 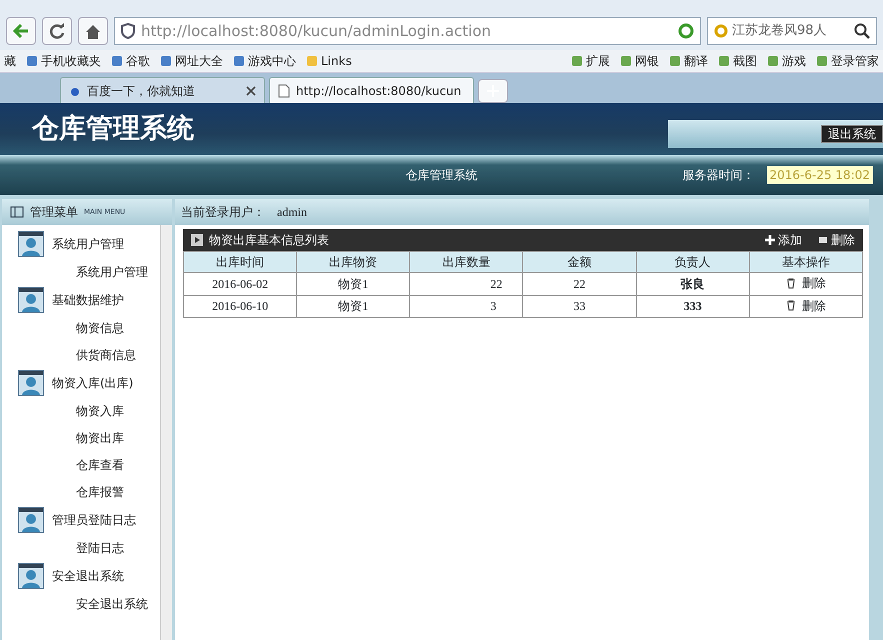 What do you see at coordinates (223, 212) in the screenshot?
I see `current-user-label: 当前登录用户：` at bounding box center [223, 212].